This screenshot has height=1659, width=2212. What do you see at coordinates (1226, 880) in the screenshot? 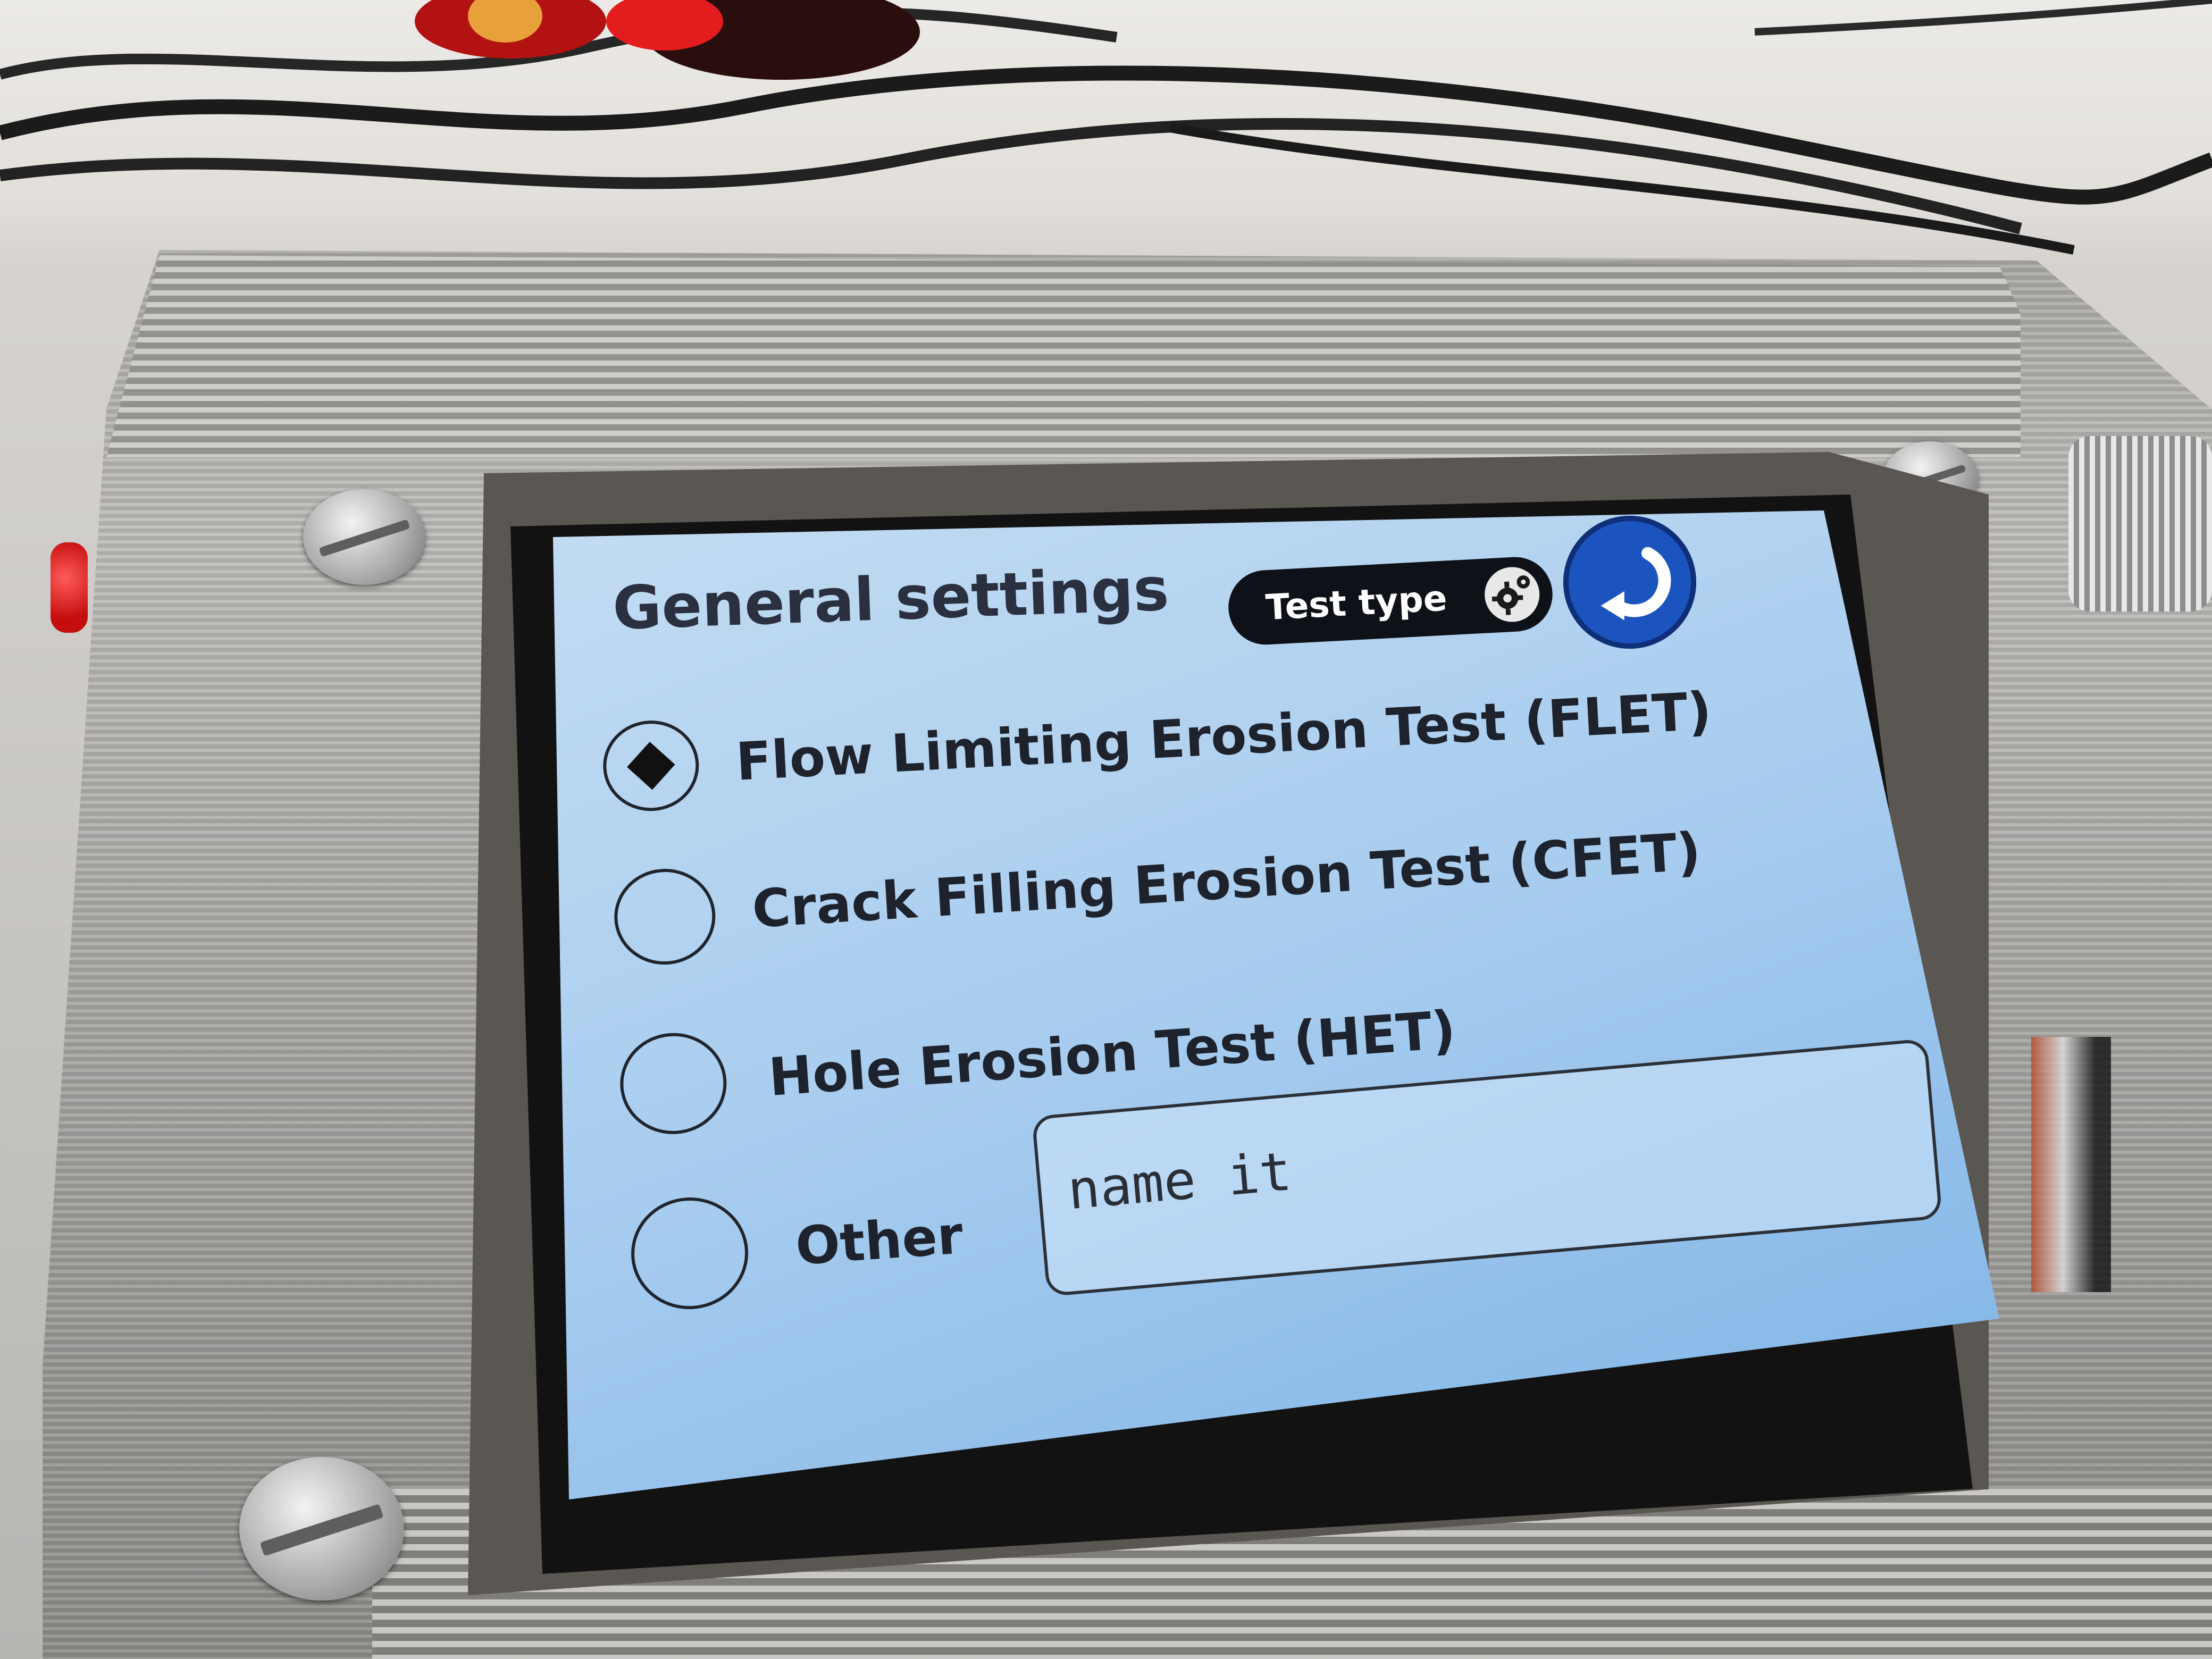
I see `option-cfet-label: Crack Filling Erosion Test (CFET)` at bounding box center [1226, 880].